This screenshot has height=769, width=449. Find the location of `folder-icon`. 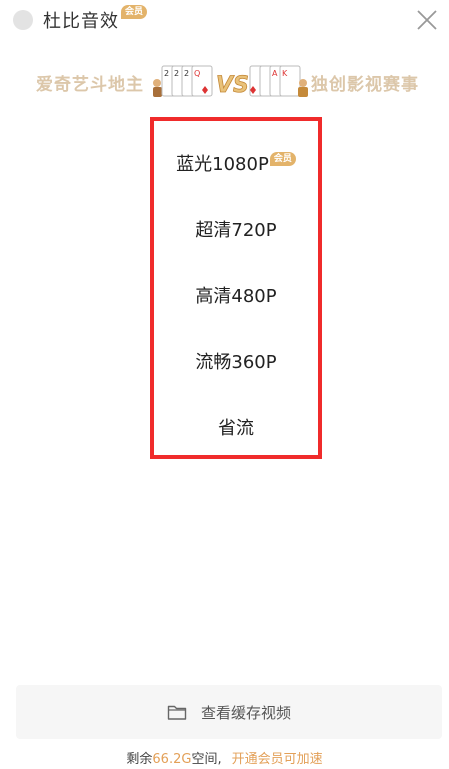

folder-icon is located at coordinates (177, 712).